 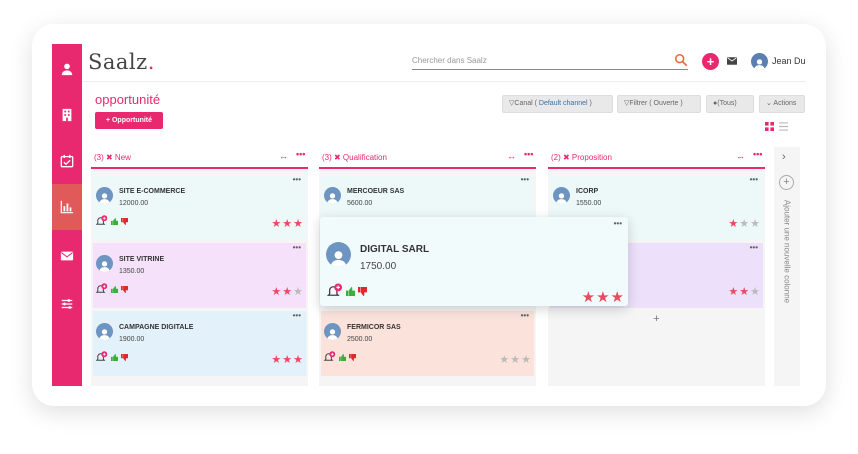 I want to click on list-view-icon, so click(x=783, y=126).